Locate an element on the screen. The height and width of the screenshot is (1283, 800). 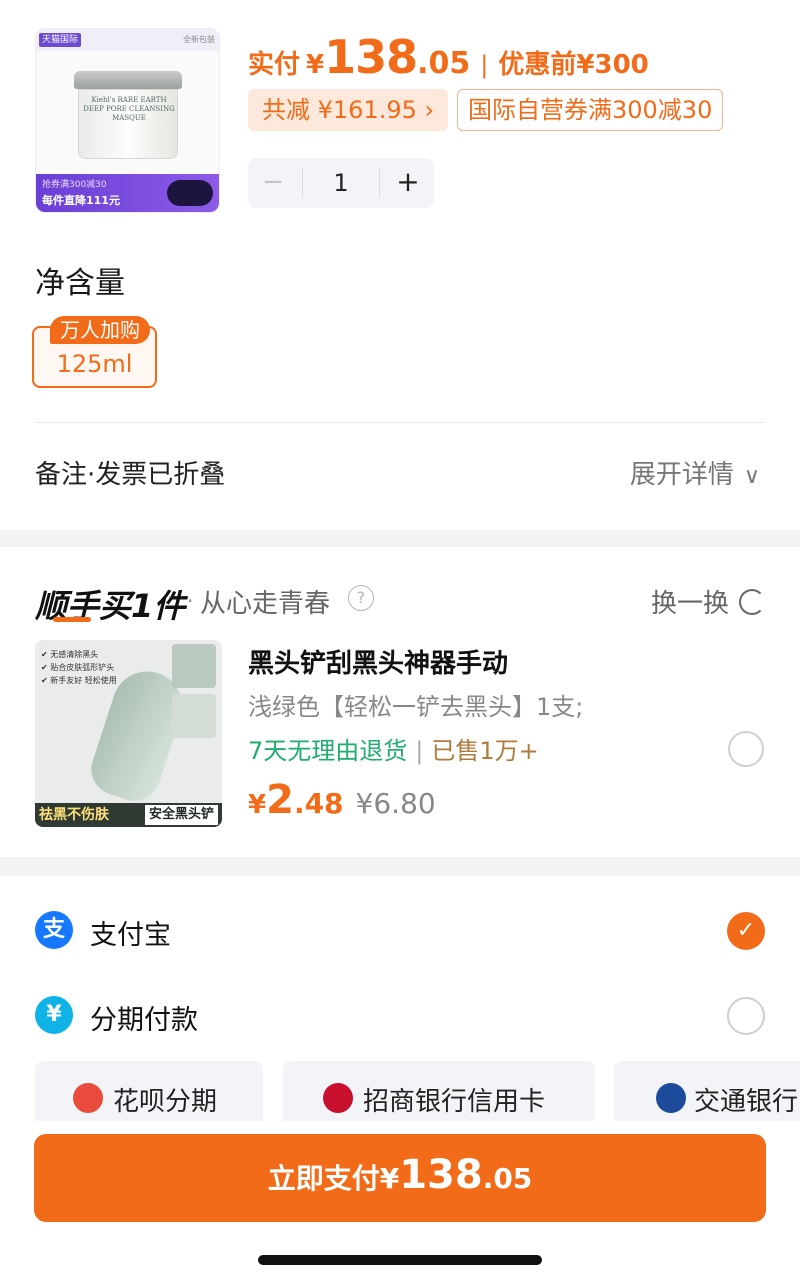
recommend-item-tags: 7天无理由退货 | 已售1万+ is located at coordinates (393, 748).